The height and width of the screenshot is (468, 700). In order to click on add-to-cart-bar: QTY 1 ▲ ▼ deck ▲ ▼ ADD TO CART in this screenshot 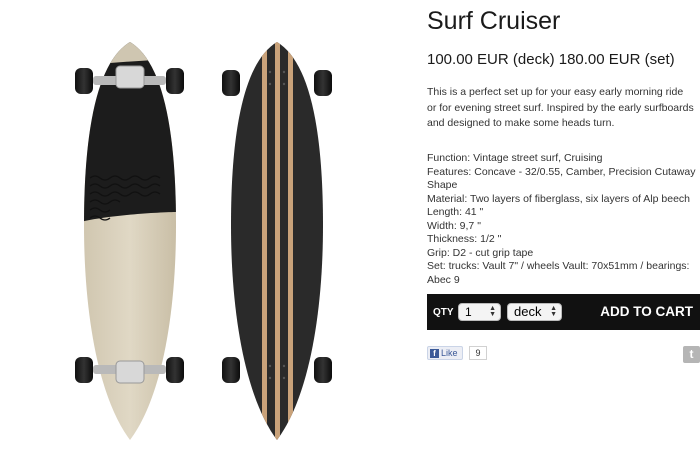, I will do `click(563, 312)`.